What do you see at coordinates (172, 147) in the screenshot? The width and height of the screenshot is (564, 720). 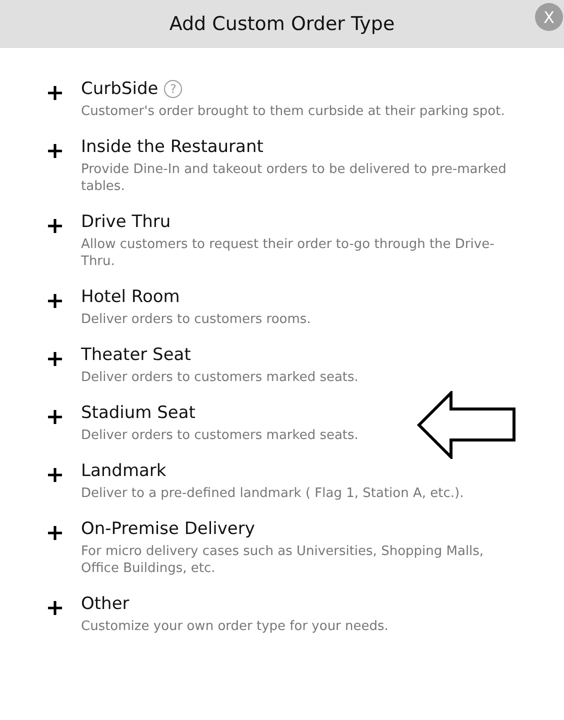 I see `order-type-title: Inside the Restaurant` at bounding box center [172, 147].